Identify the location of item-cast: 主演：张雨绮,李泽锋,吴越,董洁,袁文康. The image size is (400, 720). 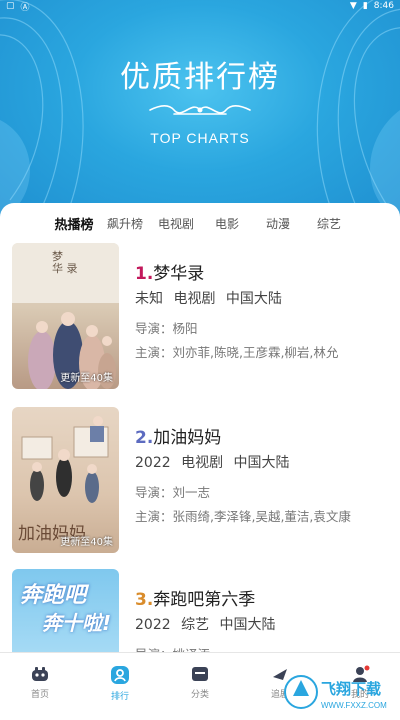
(243, 516).